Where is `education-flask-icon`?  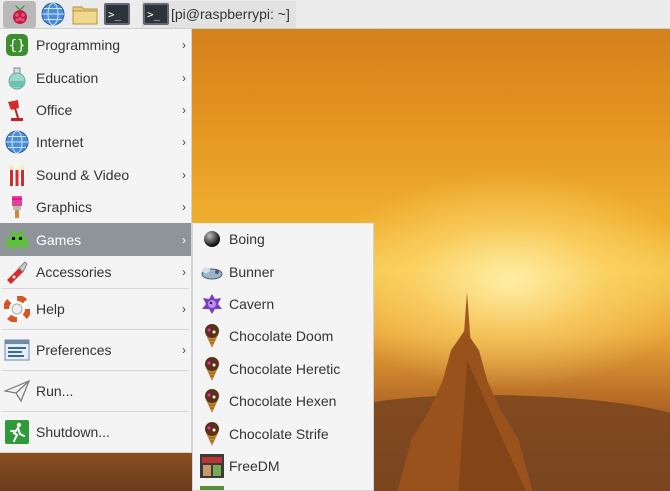 education-flask-icon is located at coordinates (17, 78).